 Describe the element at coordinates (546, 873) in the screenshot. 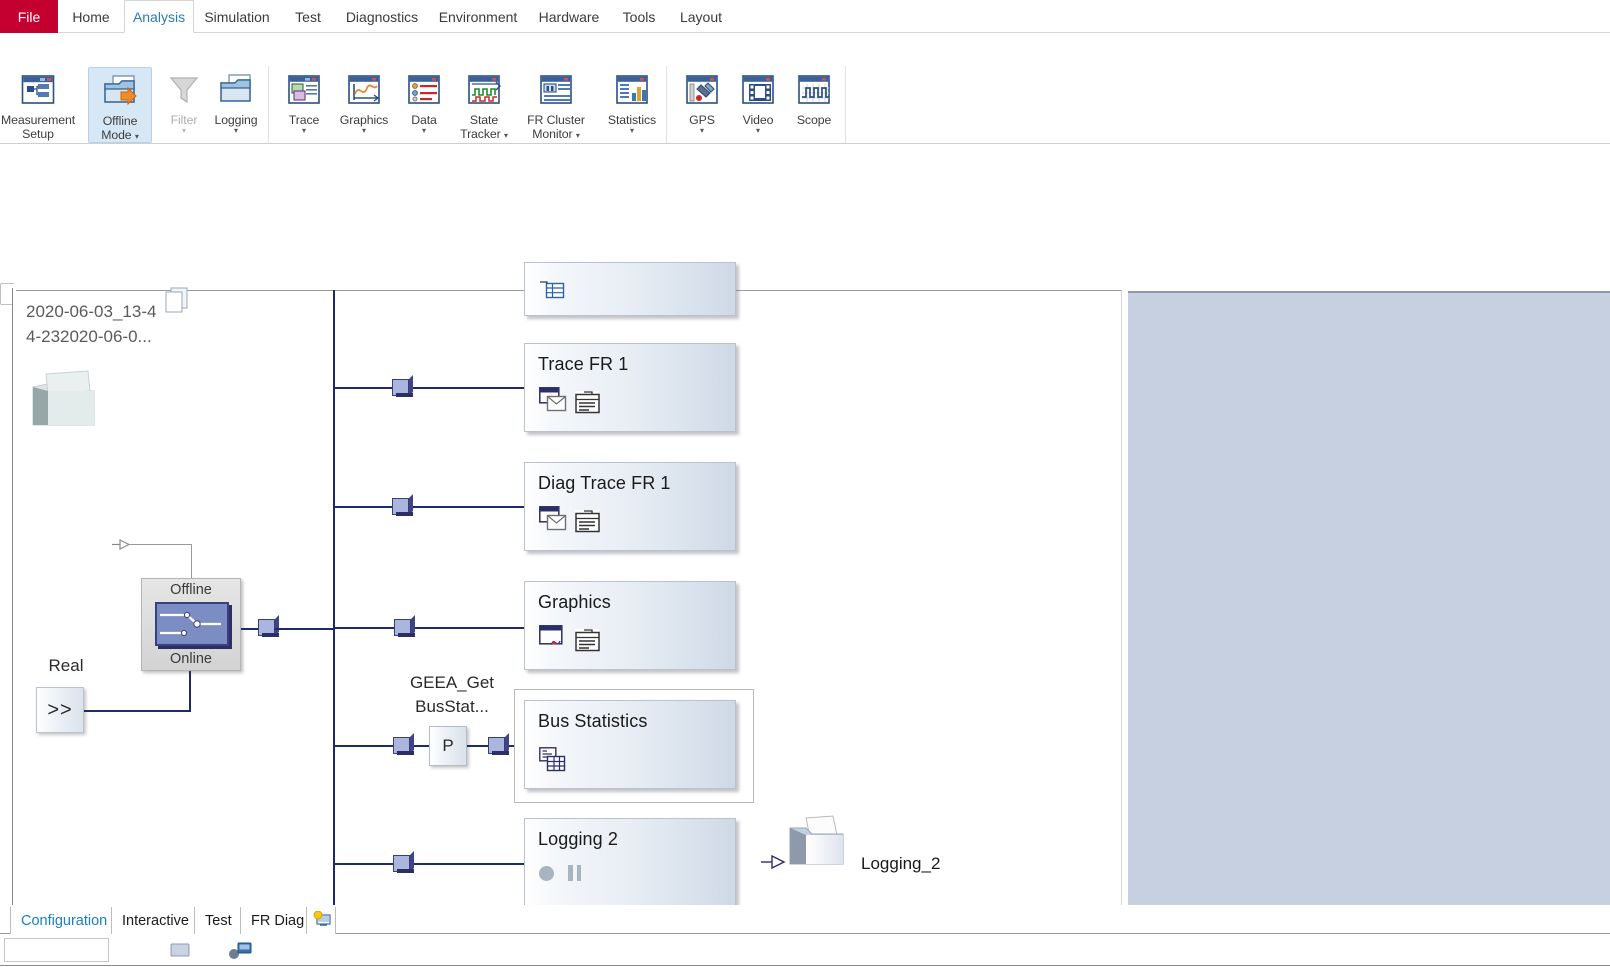

I see `record-icon` at that location.